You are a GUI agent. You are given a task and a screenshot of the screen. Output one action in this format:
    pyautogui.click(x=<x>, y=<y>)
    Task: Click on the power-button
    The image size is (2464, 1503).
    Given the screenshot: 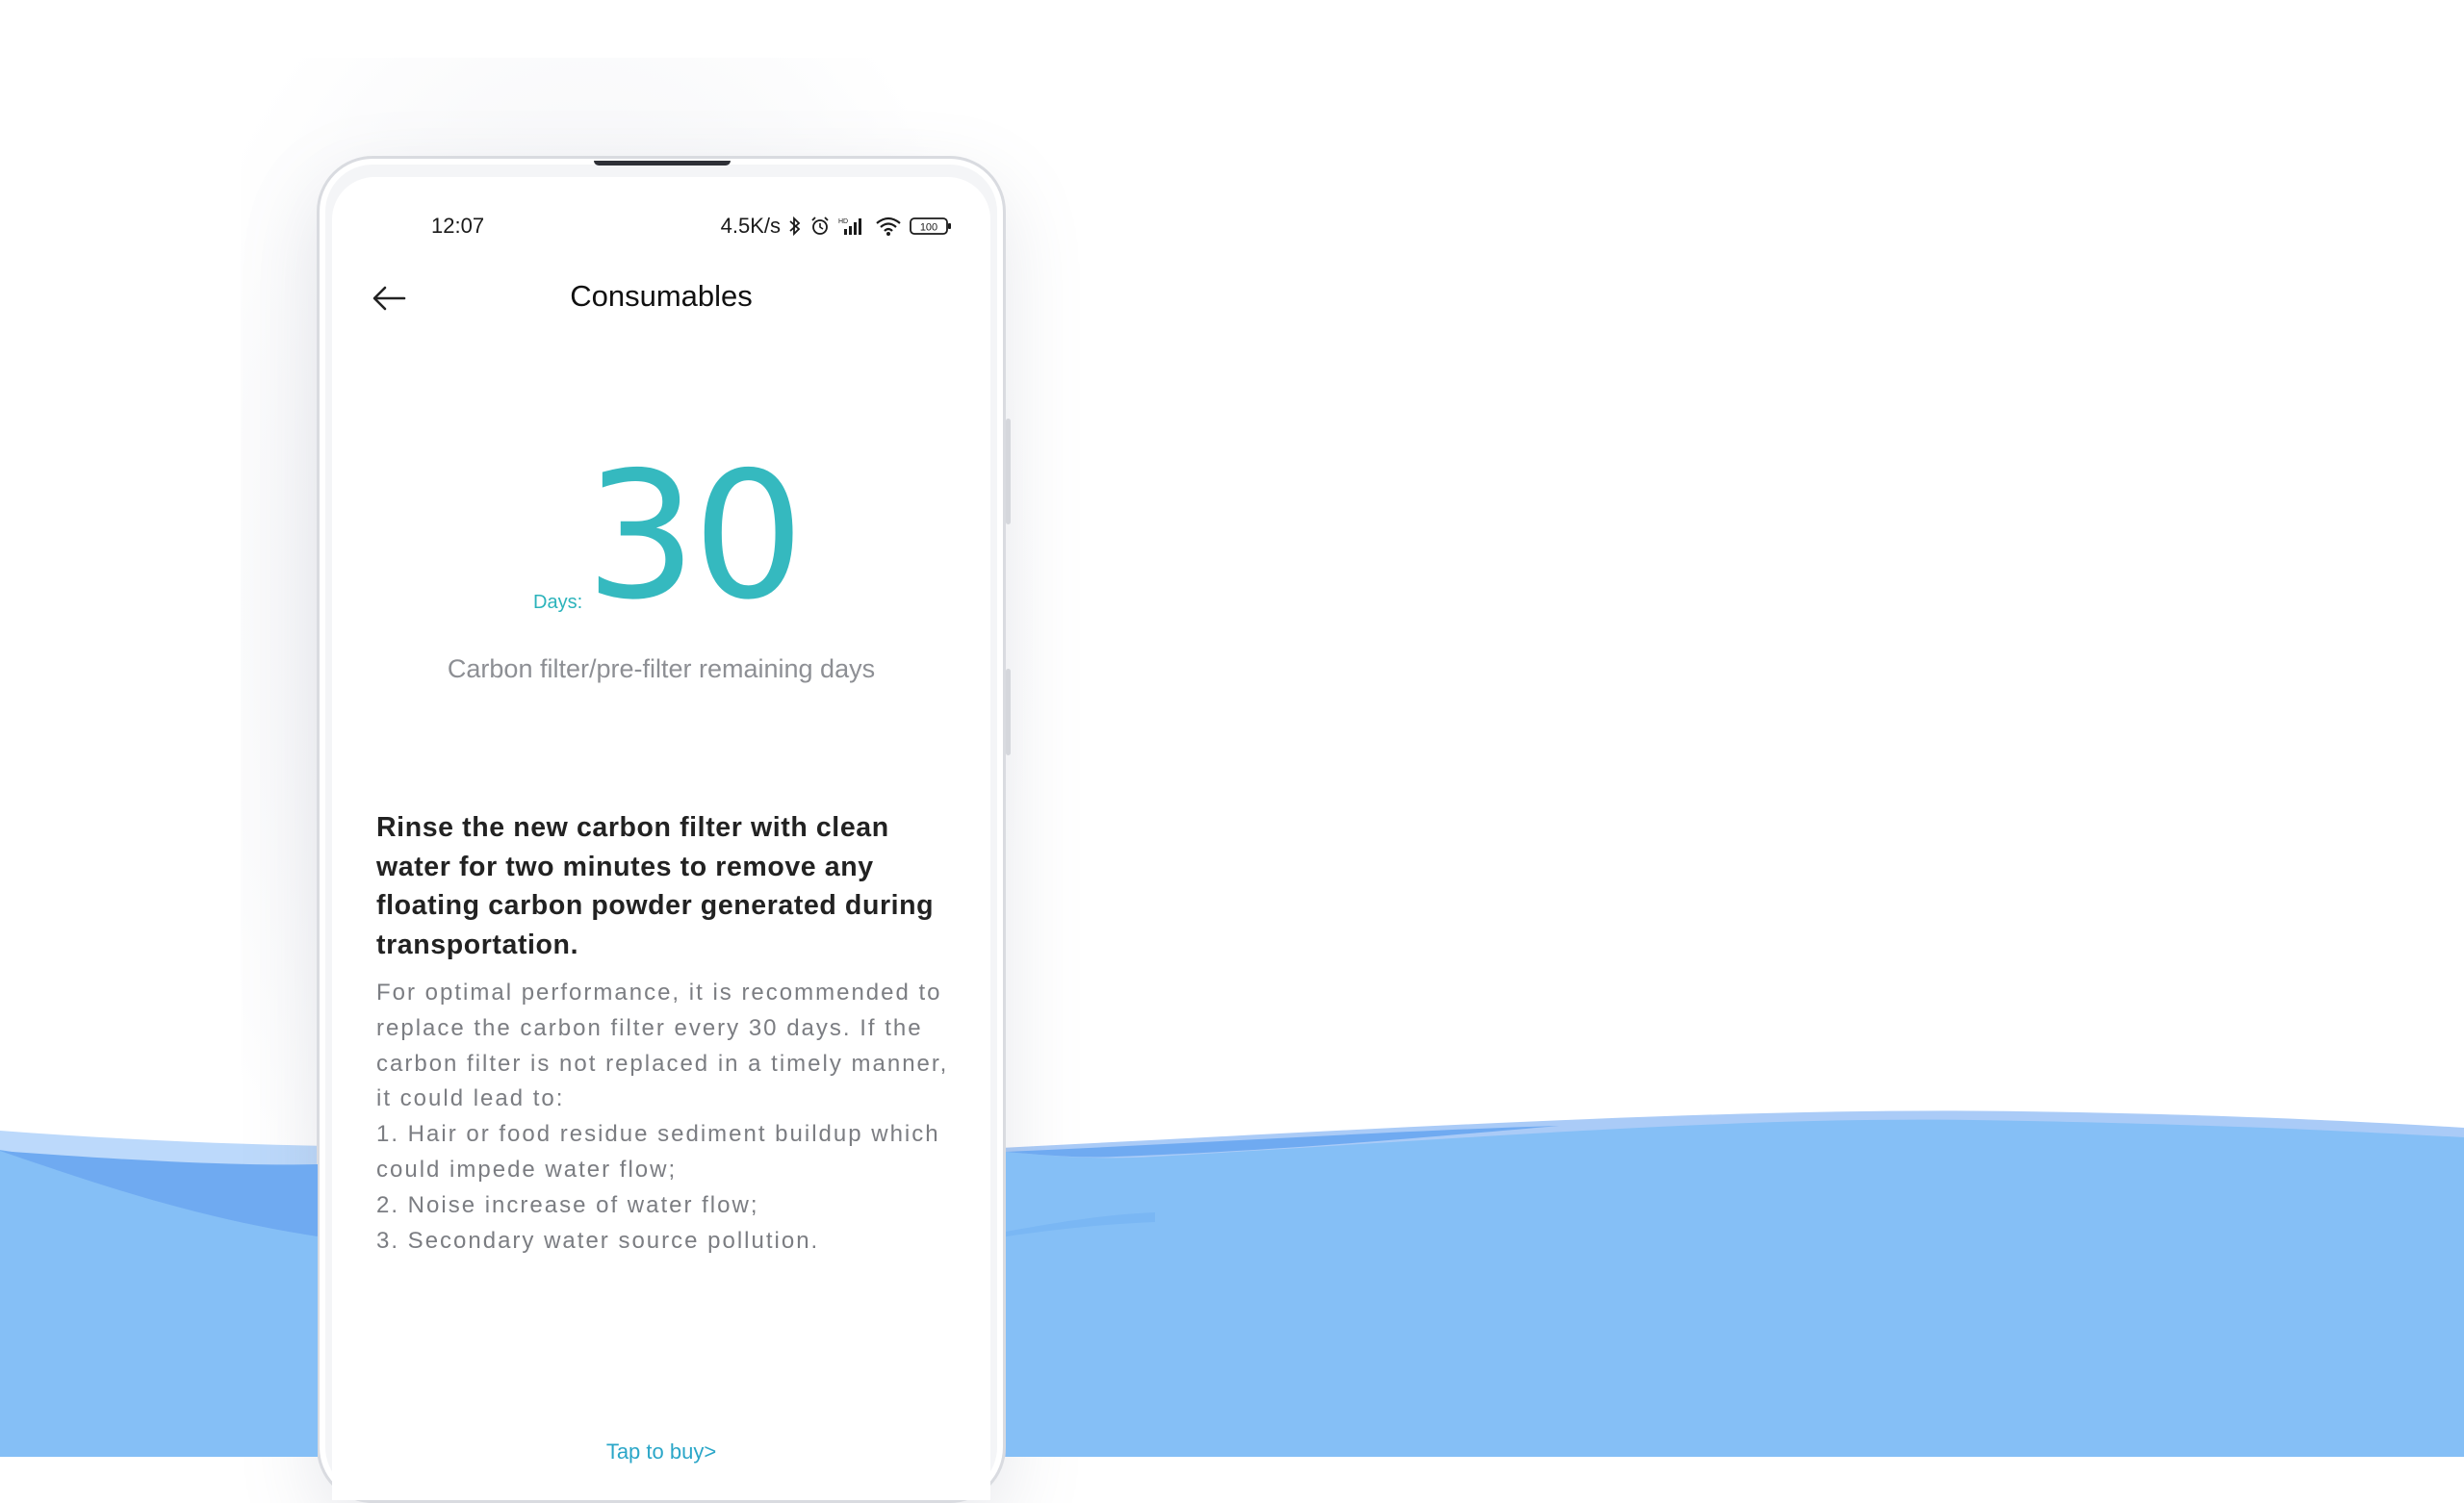 What is the action you would take?
    pyautogui.click(x=1008, y=712)
    